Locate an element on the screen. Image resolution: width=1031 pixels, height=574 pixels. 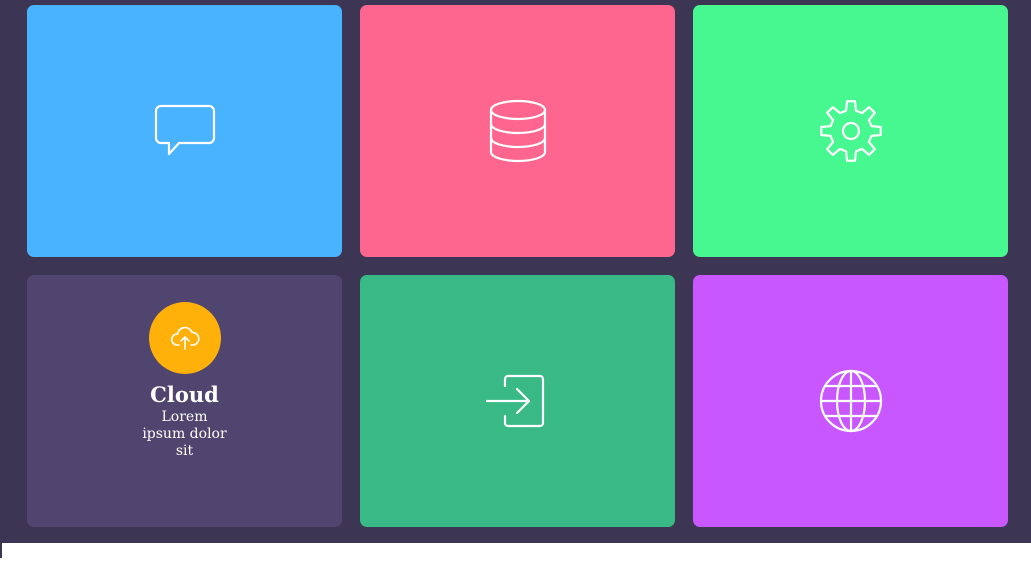
login-icon is located at coordinates (514, 401).